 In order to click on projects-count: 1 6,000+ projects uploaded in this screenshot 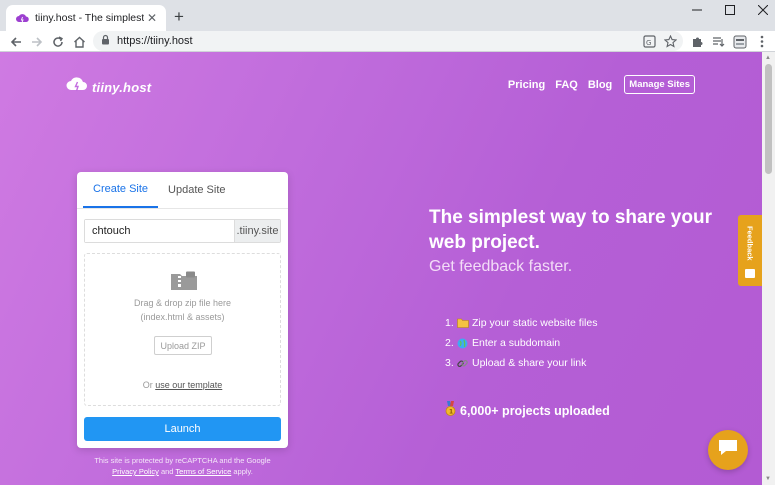, I will do `click(527, 410)`.